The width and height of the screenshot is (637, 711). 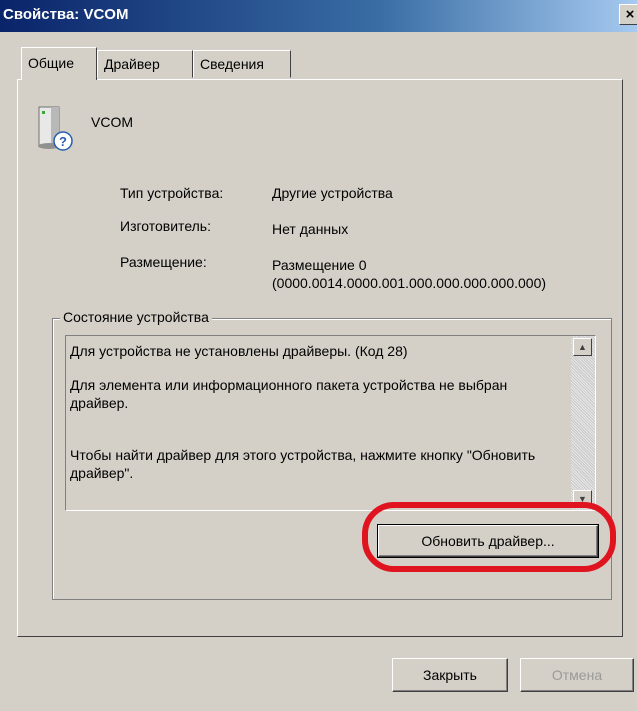 What do you see at coordinates (577, 675) in the screenshot?
I see `cancel-button: Отмена` at bounding box center [577, 675].